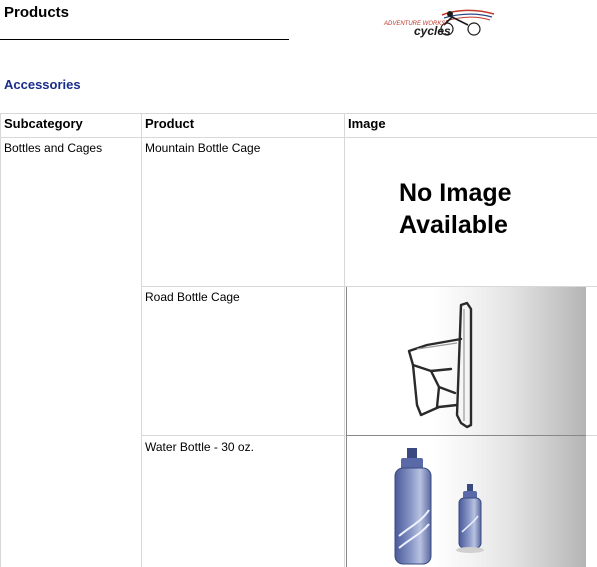  What do you see at coordinates (144, 39) in the screenshot?
I see `title-underline` at bounding box center [144, 39].